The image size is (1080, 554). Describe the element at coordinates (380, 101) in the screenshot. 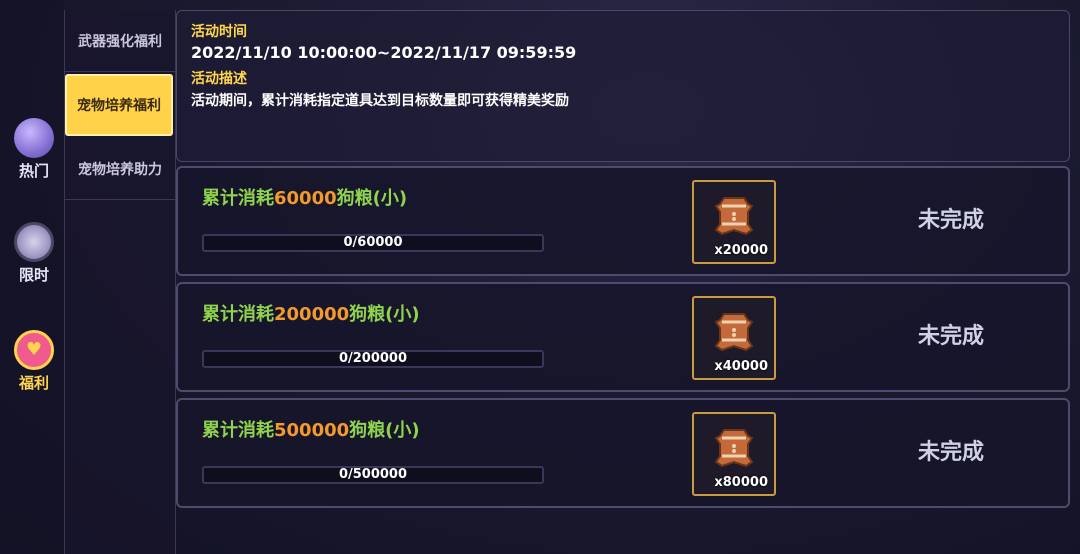

I see `event-desc-value: 活动期间，累计消耗指定道具达到目标数量即可获得精美奖励` at that location.